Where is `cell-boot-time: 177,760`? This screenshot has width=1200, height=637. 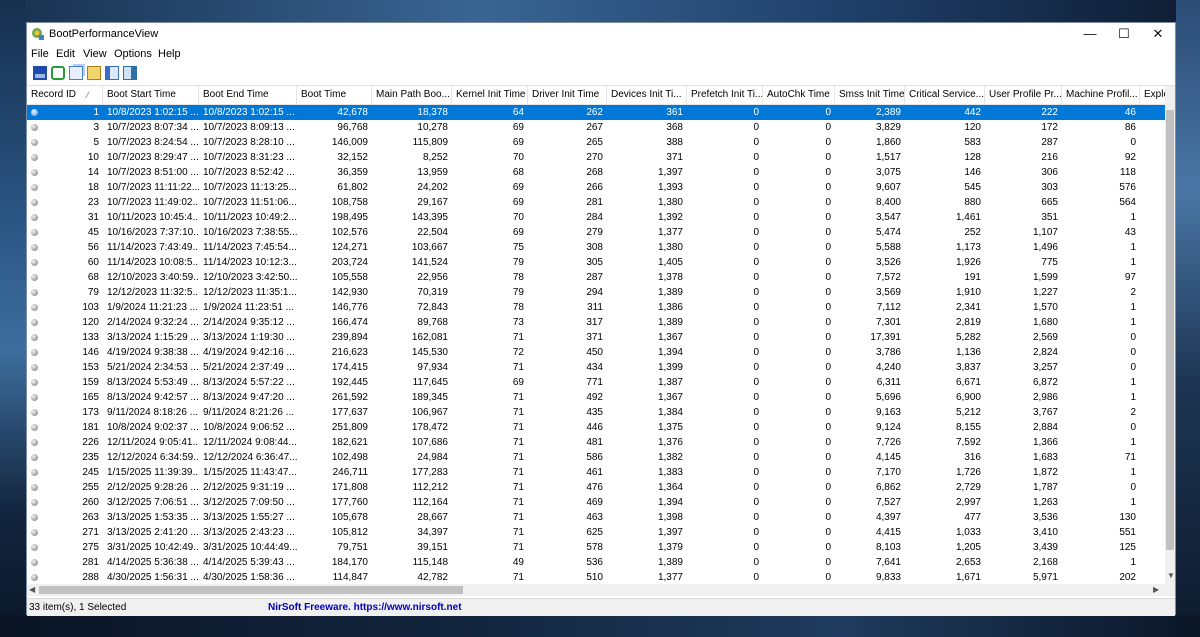 cell-boot-time: 177,760 is located at coordinates (349, 502).